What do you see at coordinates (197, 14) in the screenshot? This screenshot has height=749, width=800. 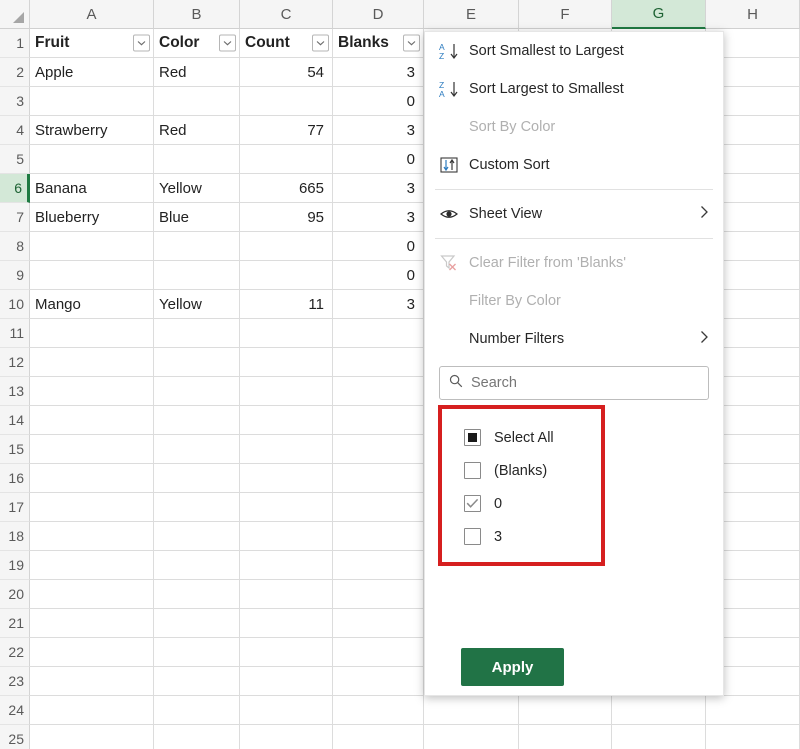 I see `column-header-b: B` at bounding box center [197, 14].